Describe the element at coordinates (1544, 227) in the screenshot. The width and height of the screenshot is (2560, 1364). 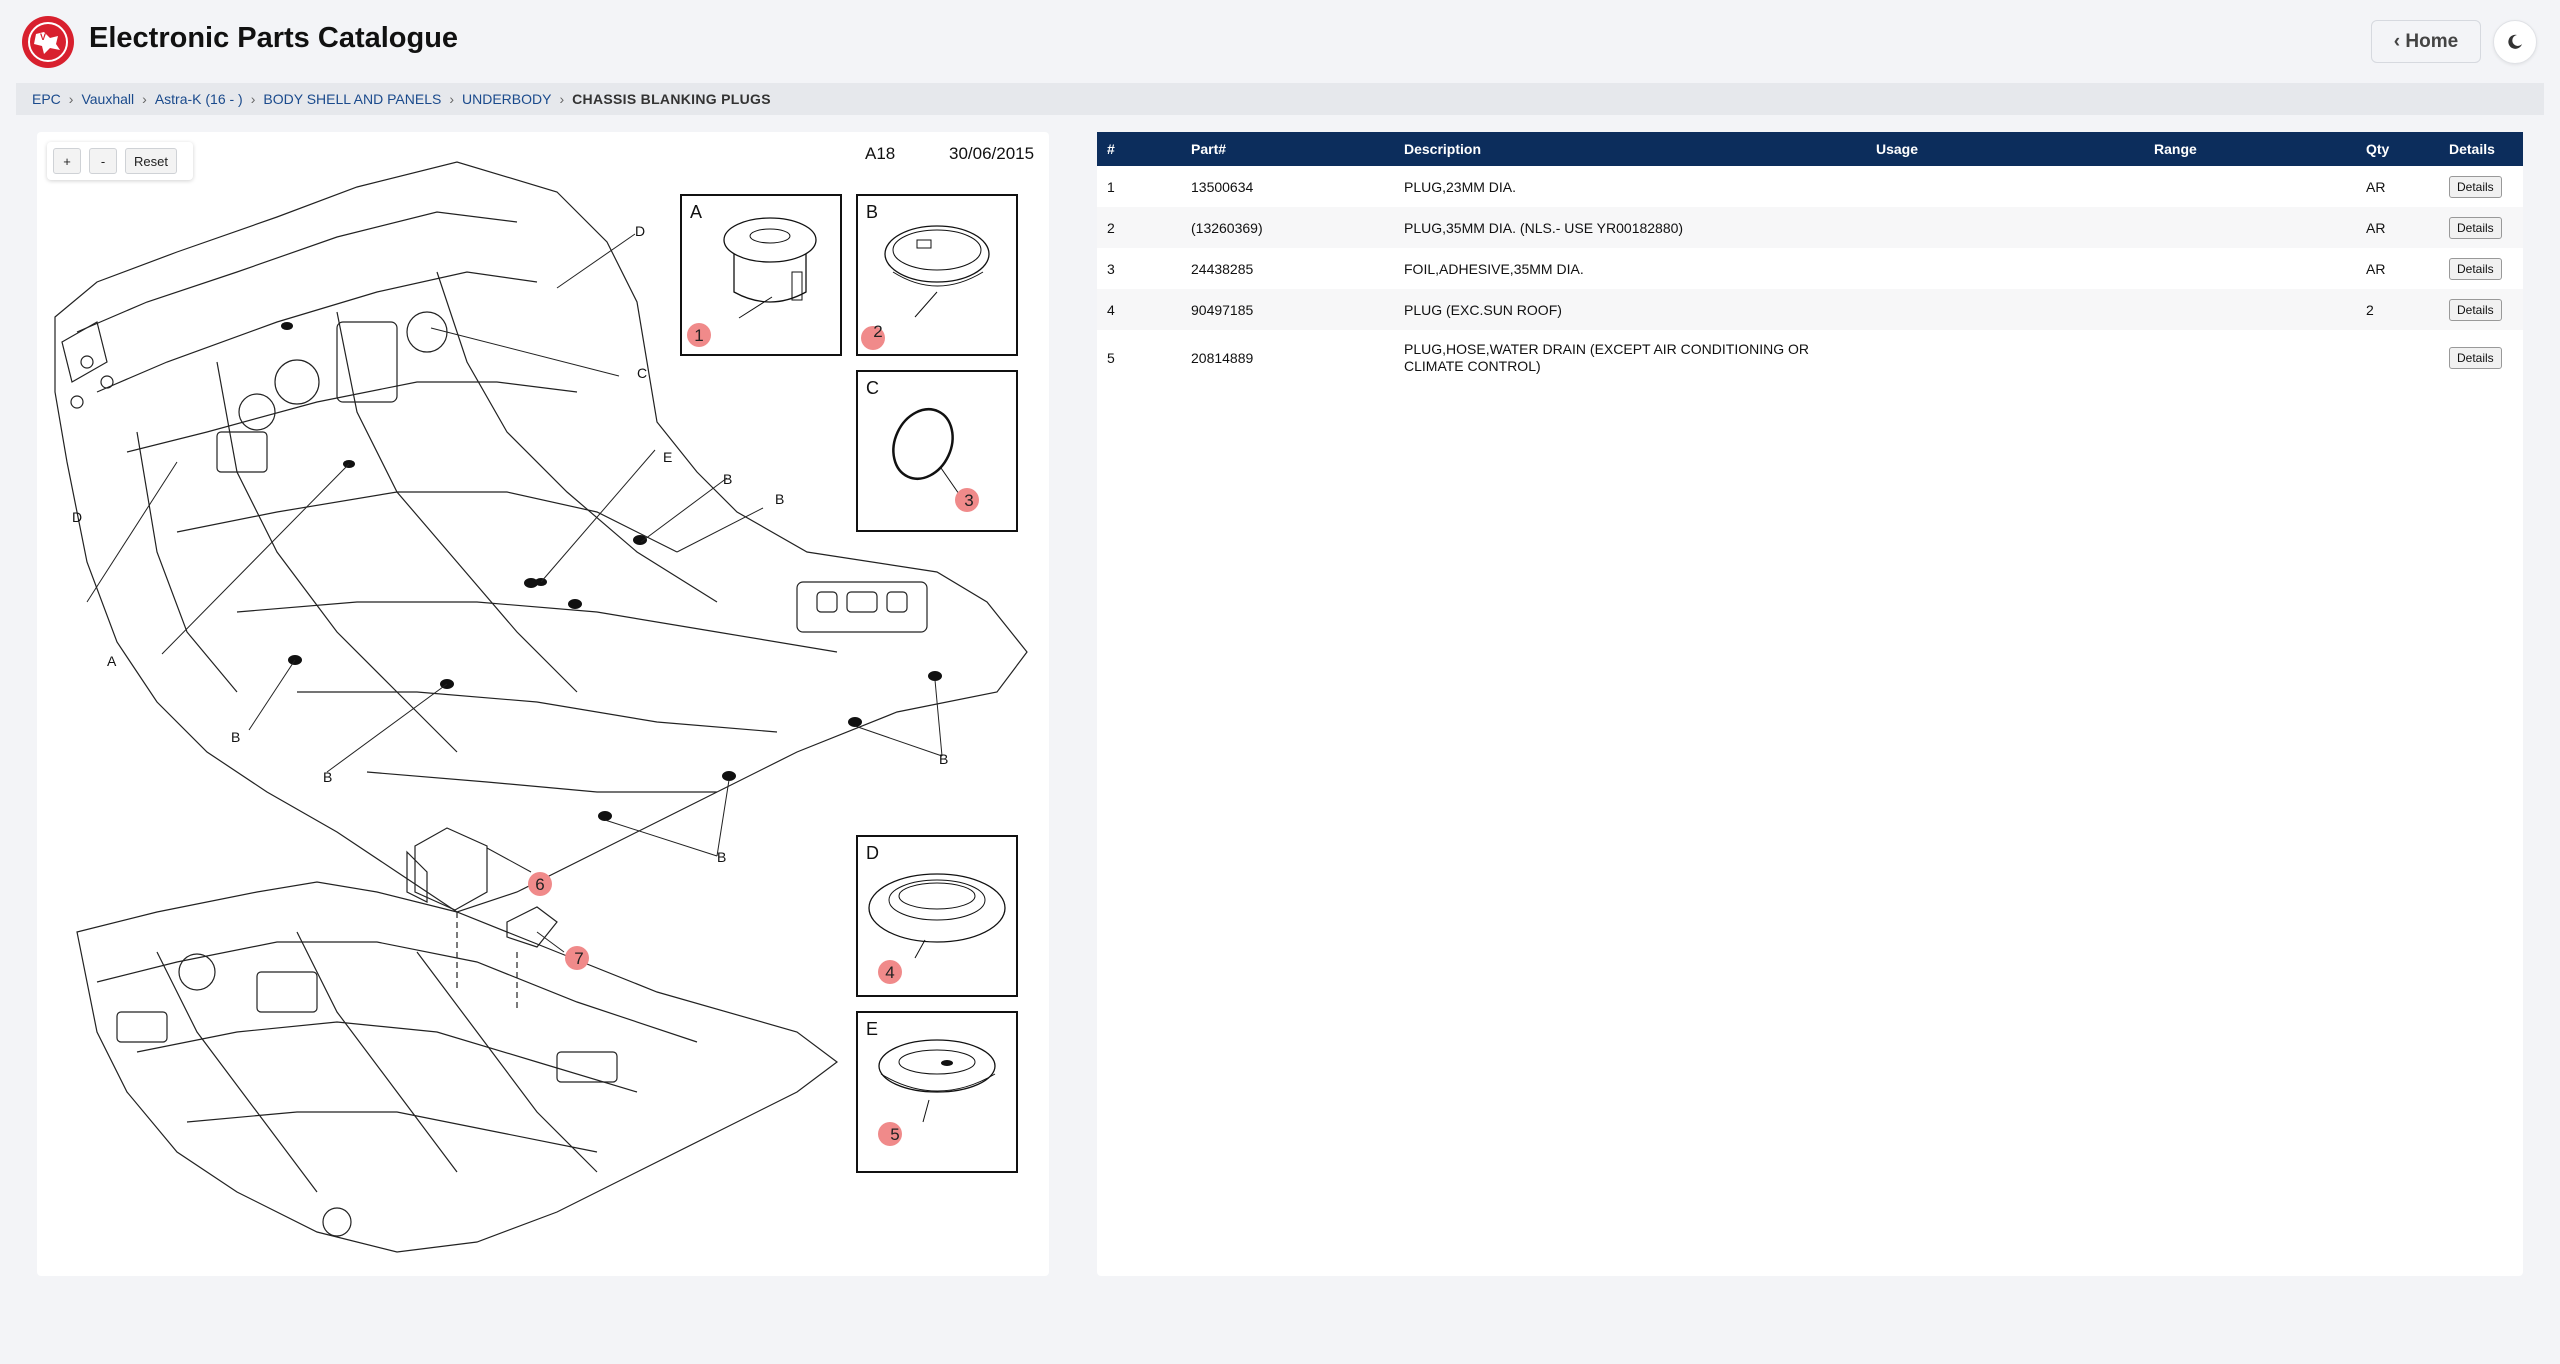
I see `cell-description: PLUG,35MM DIA. (NLS.- USE YR00182880)` at that location.